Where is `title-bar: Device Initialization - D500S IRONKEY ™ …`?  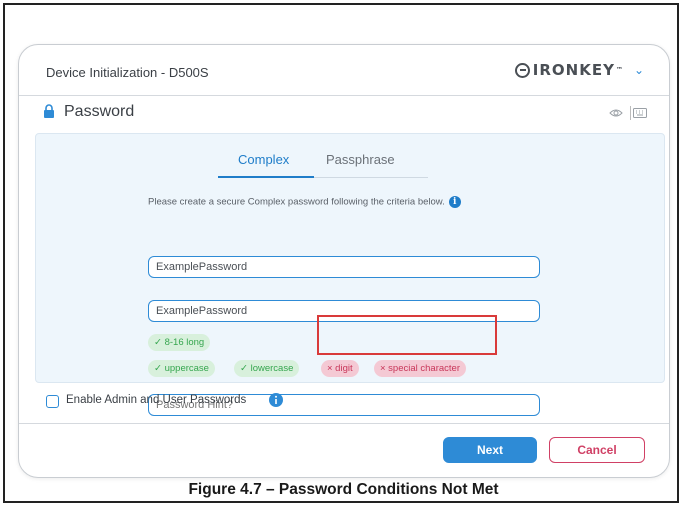 title-bar: Device Initialization - D500S IRONKEY ™ … is located at coordinates (344, 70).